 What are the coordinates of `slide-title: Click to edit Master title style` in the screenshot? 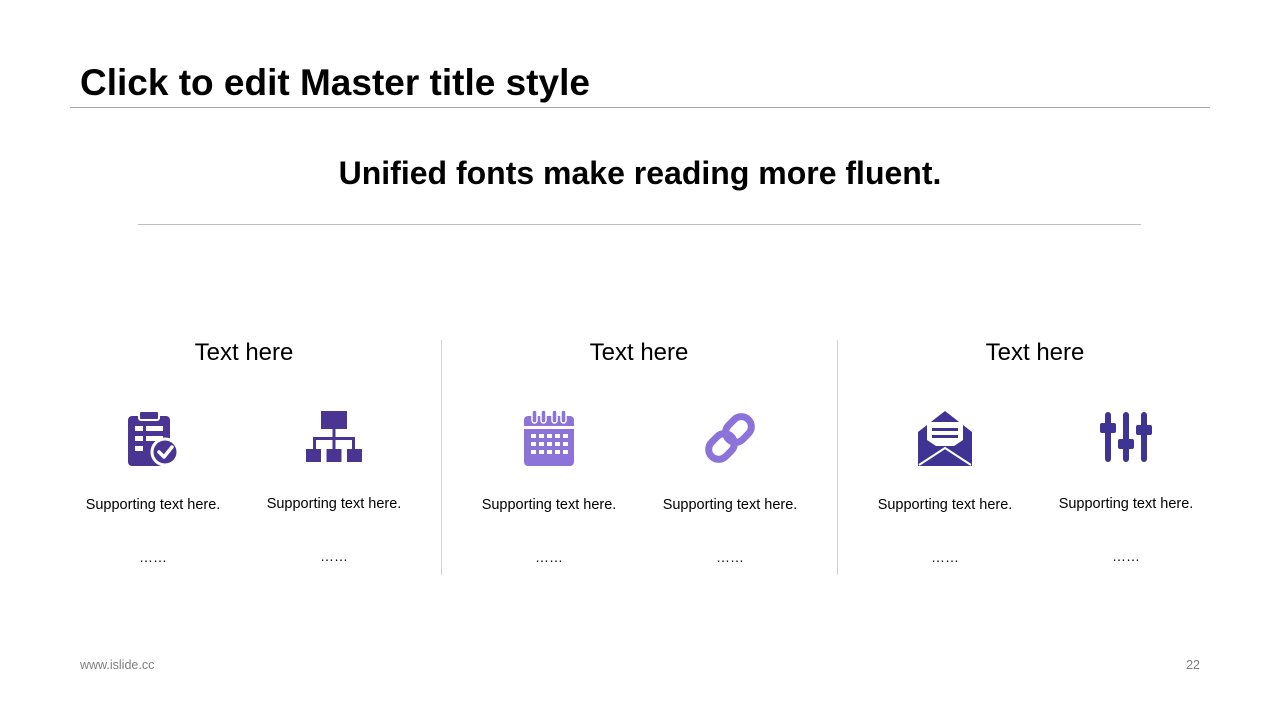 It's located at (335, 83).